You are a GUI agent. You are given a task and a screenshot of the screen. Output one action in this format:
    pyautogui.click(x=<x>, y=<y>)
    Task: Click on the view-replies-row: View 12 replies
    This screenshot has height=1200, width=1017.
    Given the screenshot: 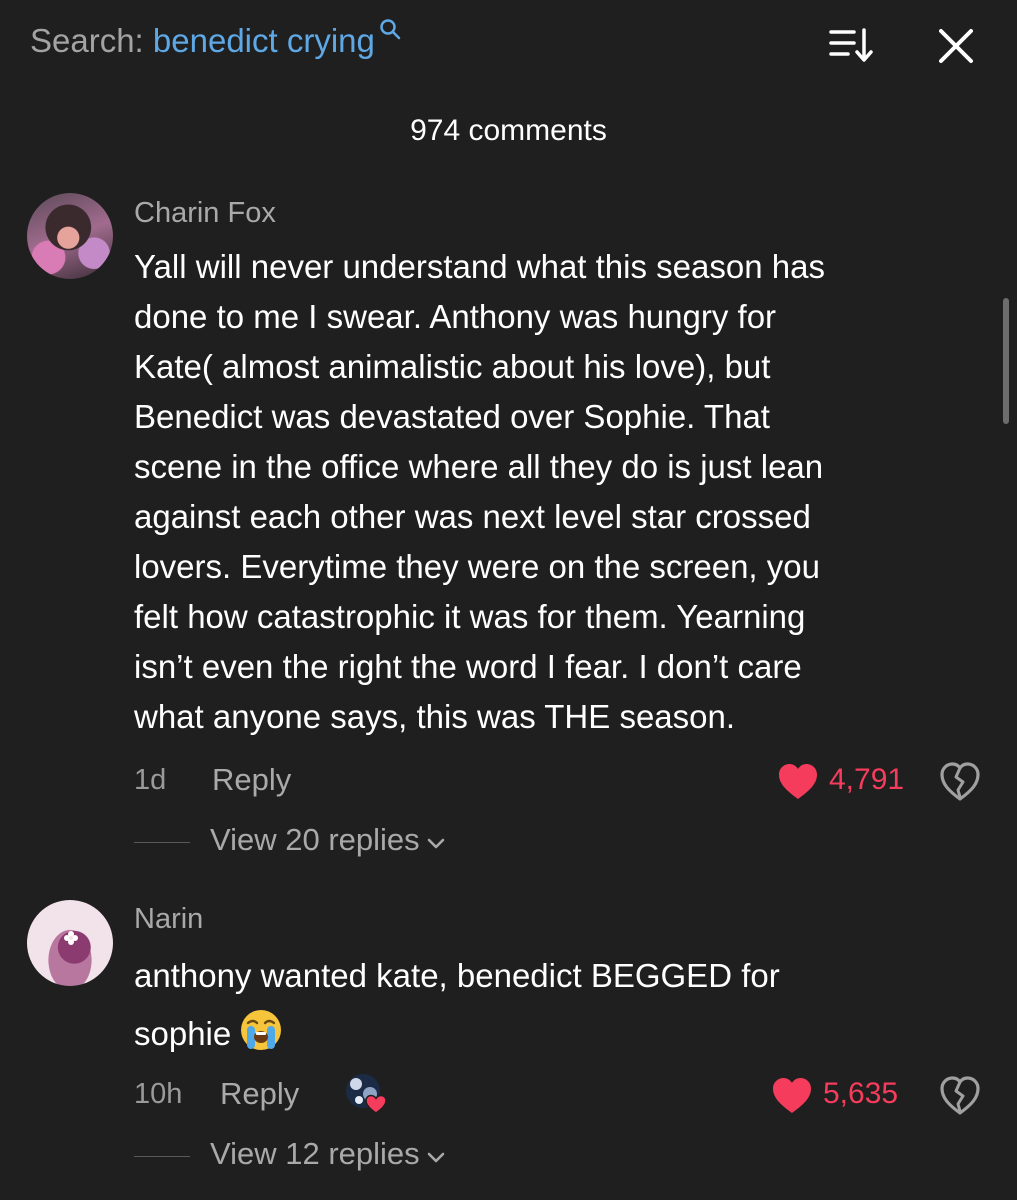 What is the action you would take?
    pyautogui.click(x=508, y=1156)
    